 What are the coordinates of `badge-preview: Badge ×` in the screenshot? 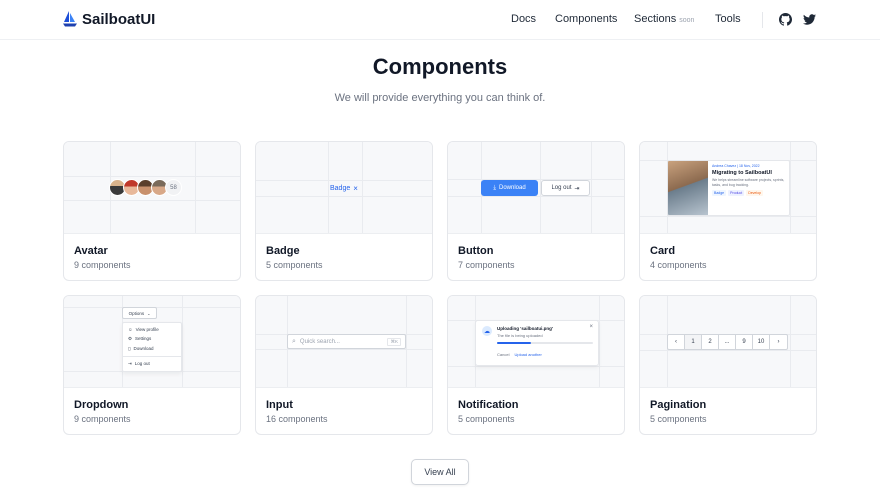 It's located at (344, 188).